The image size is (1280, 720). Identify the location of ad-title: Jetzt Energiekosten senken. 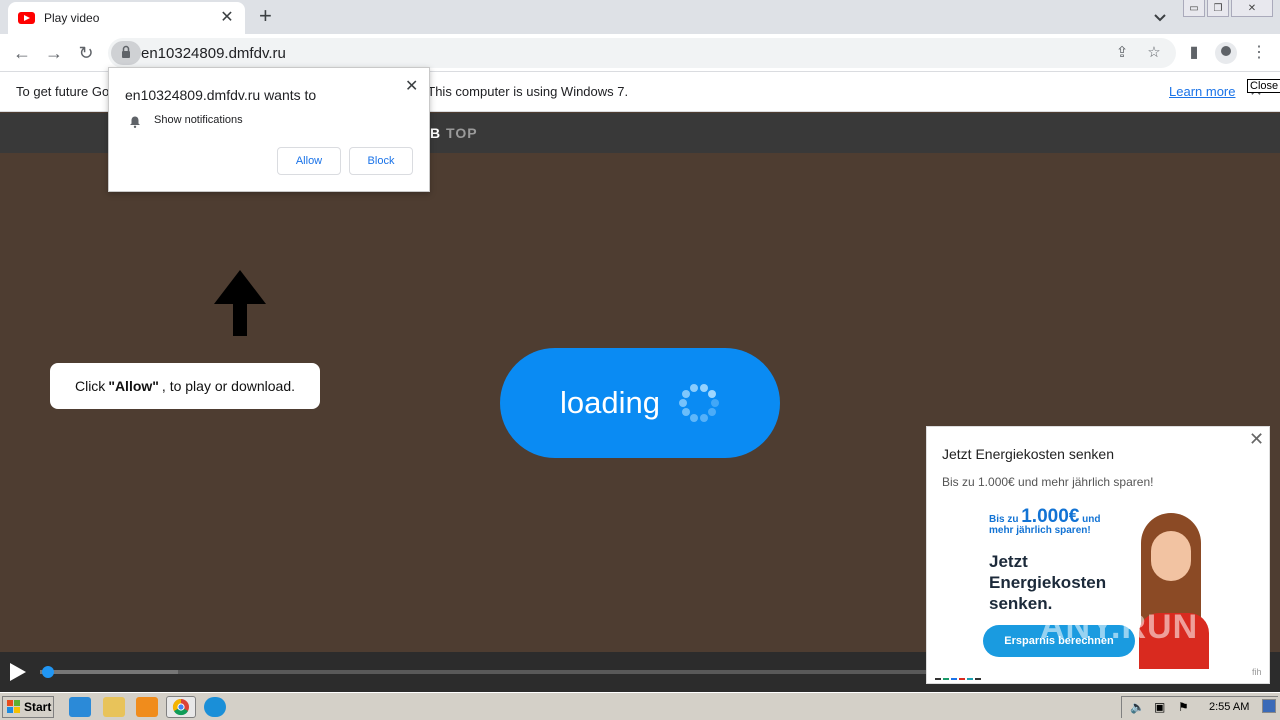
(1028, 454).